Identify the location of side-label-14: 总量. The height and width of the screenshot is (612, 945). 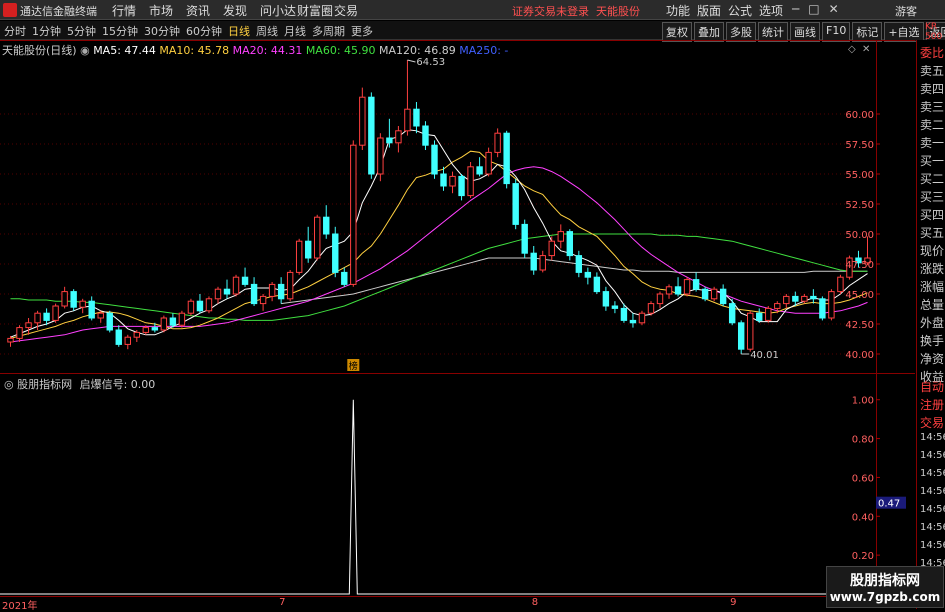
(932, 305).